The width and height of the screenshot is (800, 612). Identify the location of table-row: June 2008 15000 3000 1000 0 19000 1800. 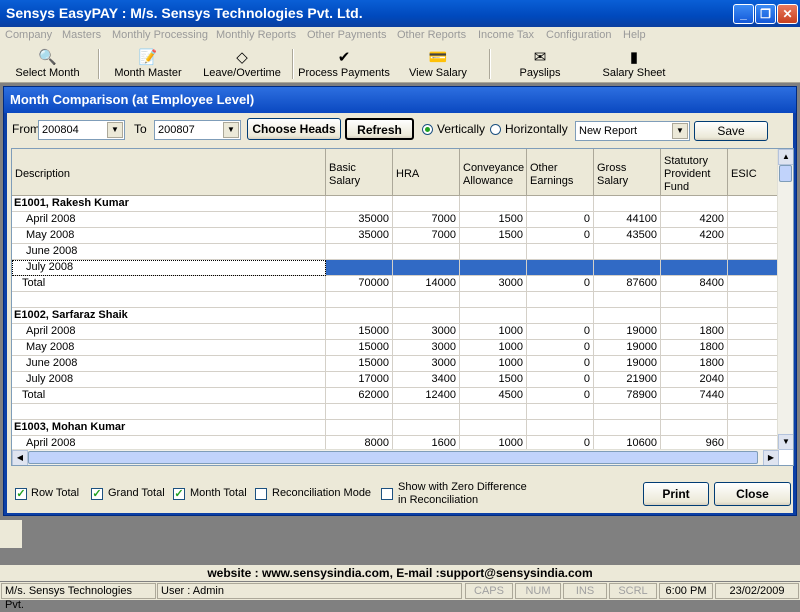
(395, 364).